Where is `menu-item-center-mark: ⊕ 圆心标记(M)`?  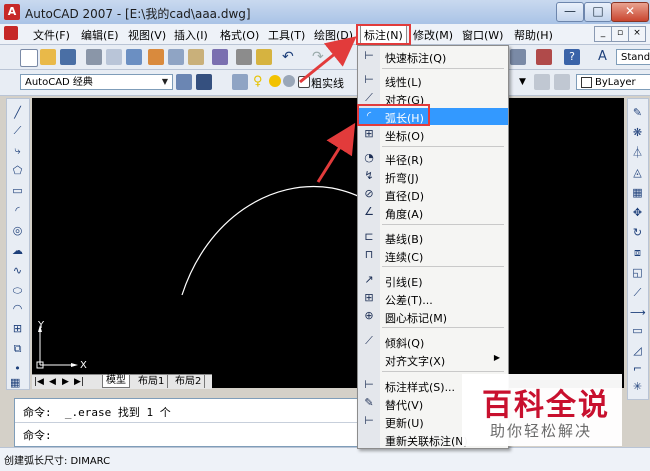 menu-item-center-mark: ⊕ 圆心标记(M) is located at coordinates (433, 316).